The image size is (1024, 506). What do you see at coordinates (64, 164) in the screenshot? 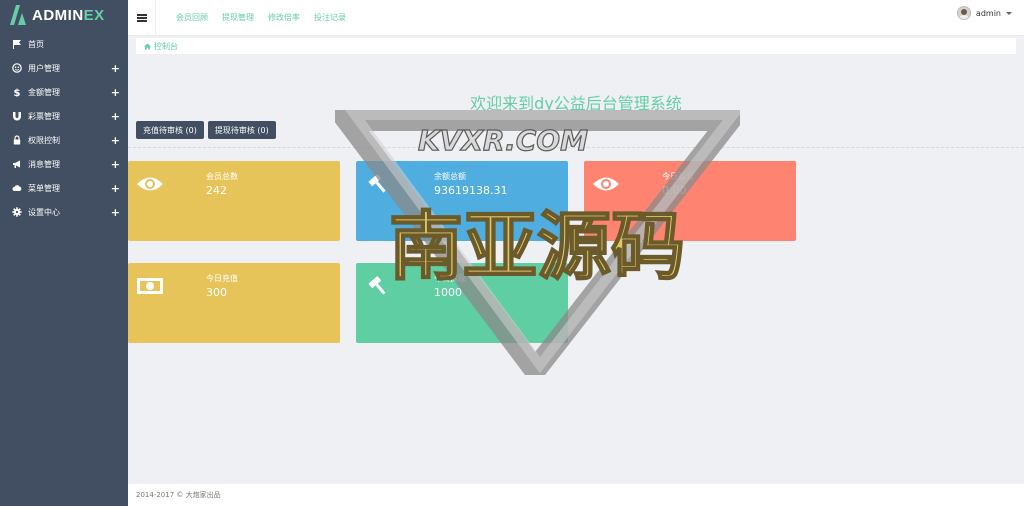
I see `sidebar-item-messages: 消息管理 +` at bounding box center [64, 164].